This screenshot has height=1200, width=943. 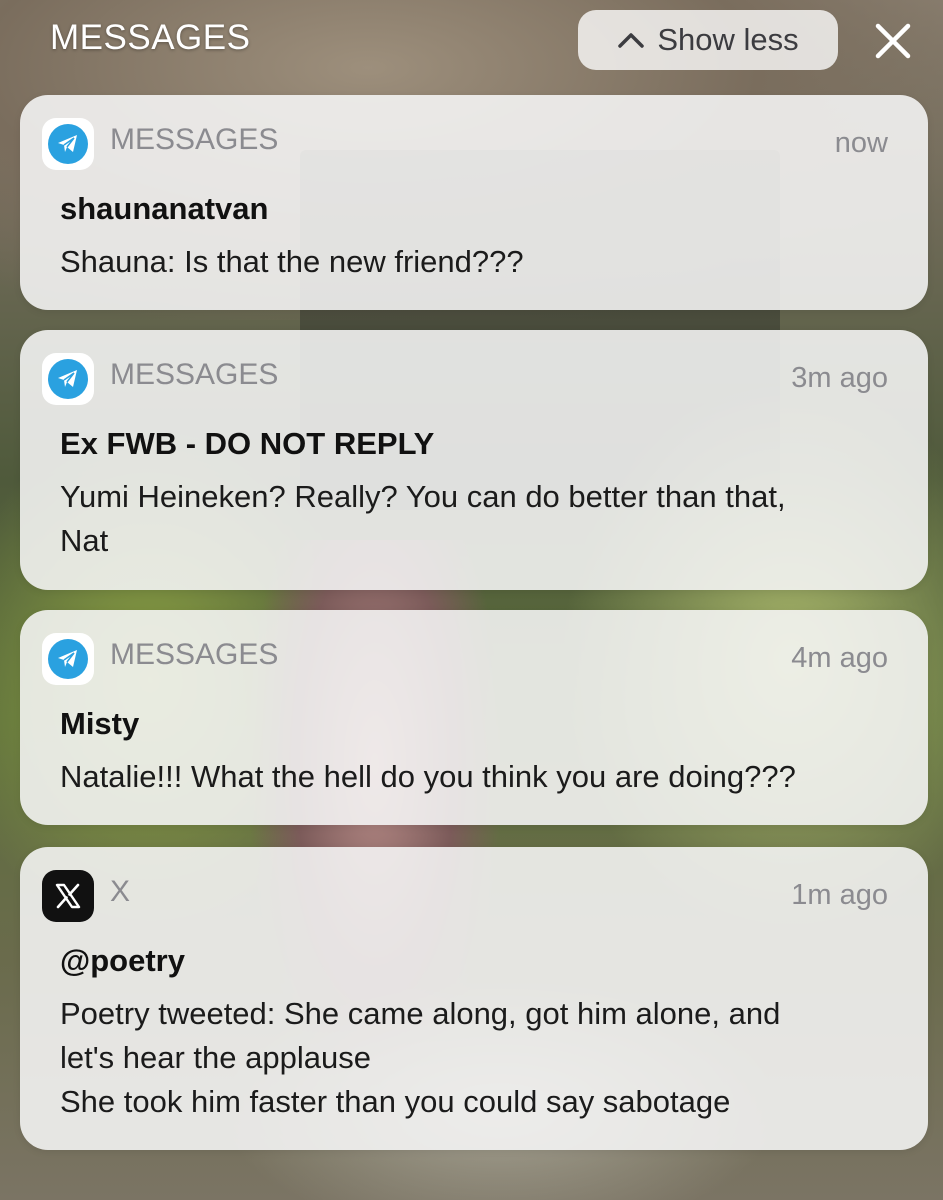 I want to click on timestamp: now, so click(x=861, y=143).